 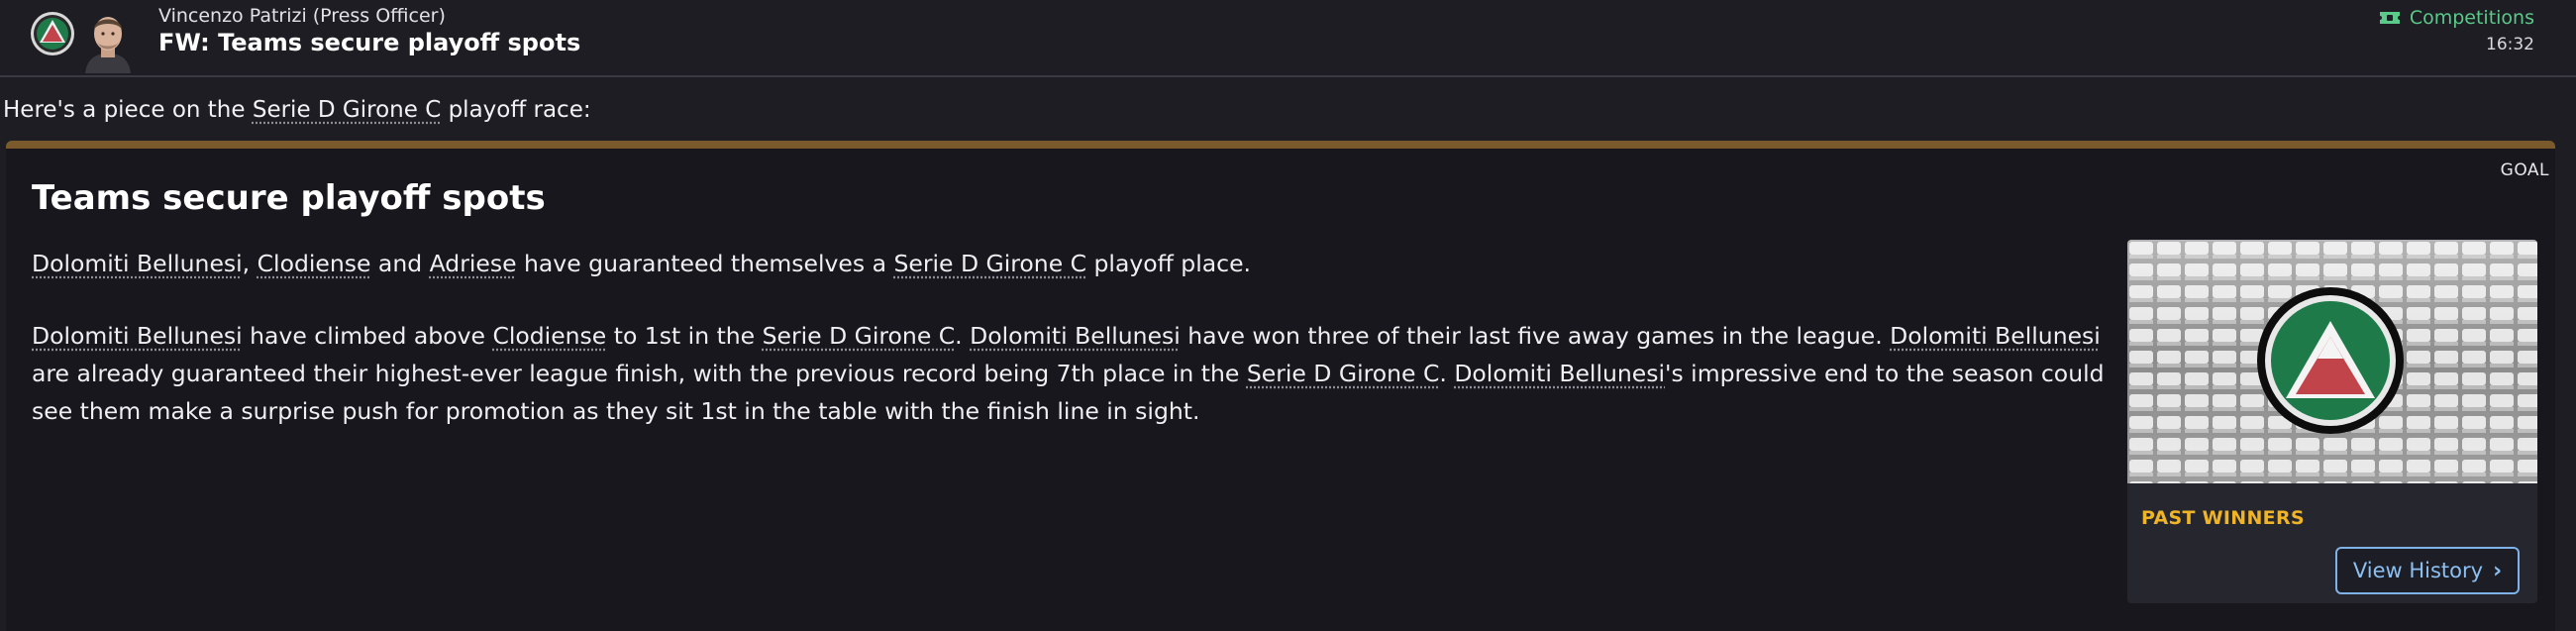 What do you see at coordinates (473, 263) in the screenshot?
I see `entity-link: Adriese` at bounding box center [473, 263].